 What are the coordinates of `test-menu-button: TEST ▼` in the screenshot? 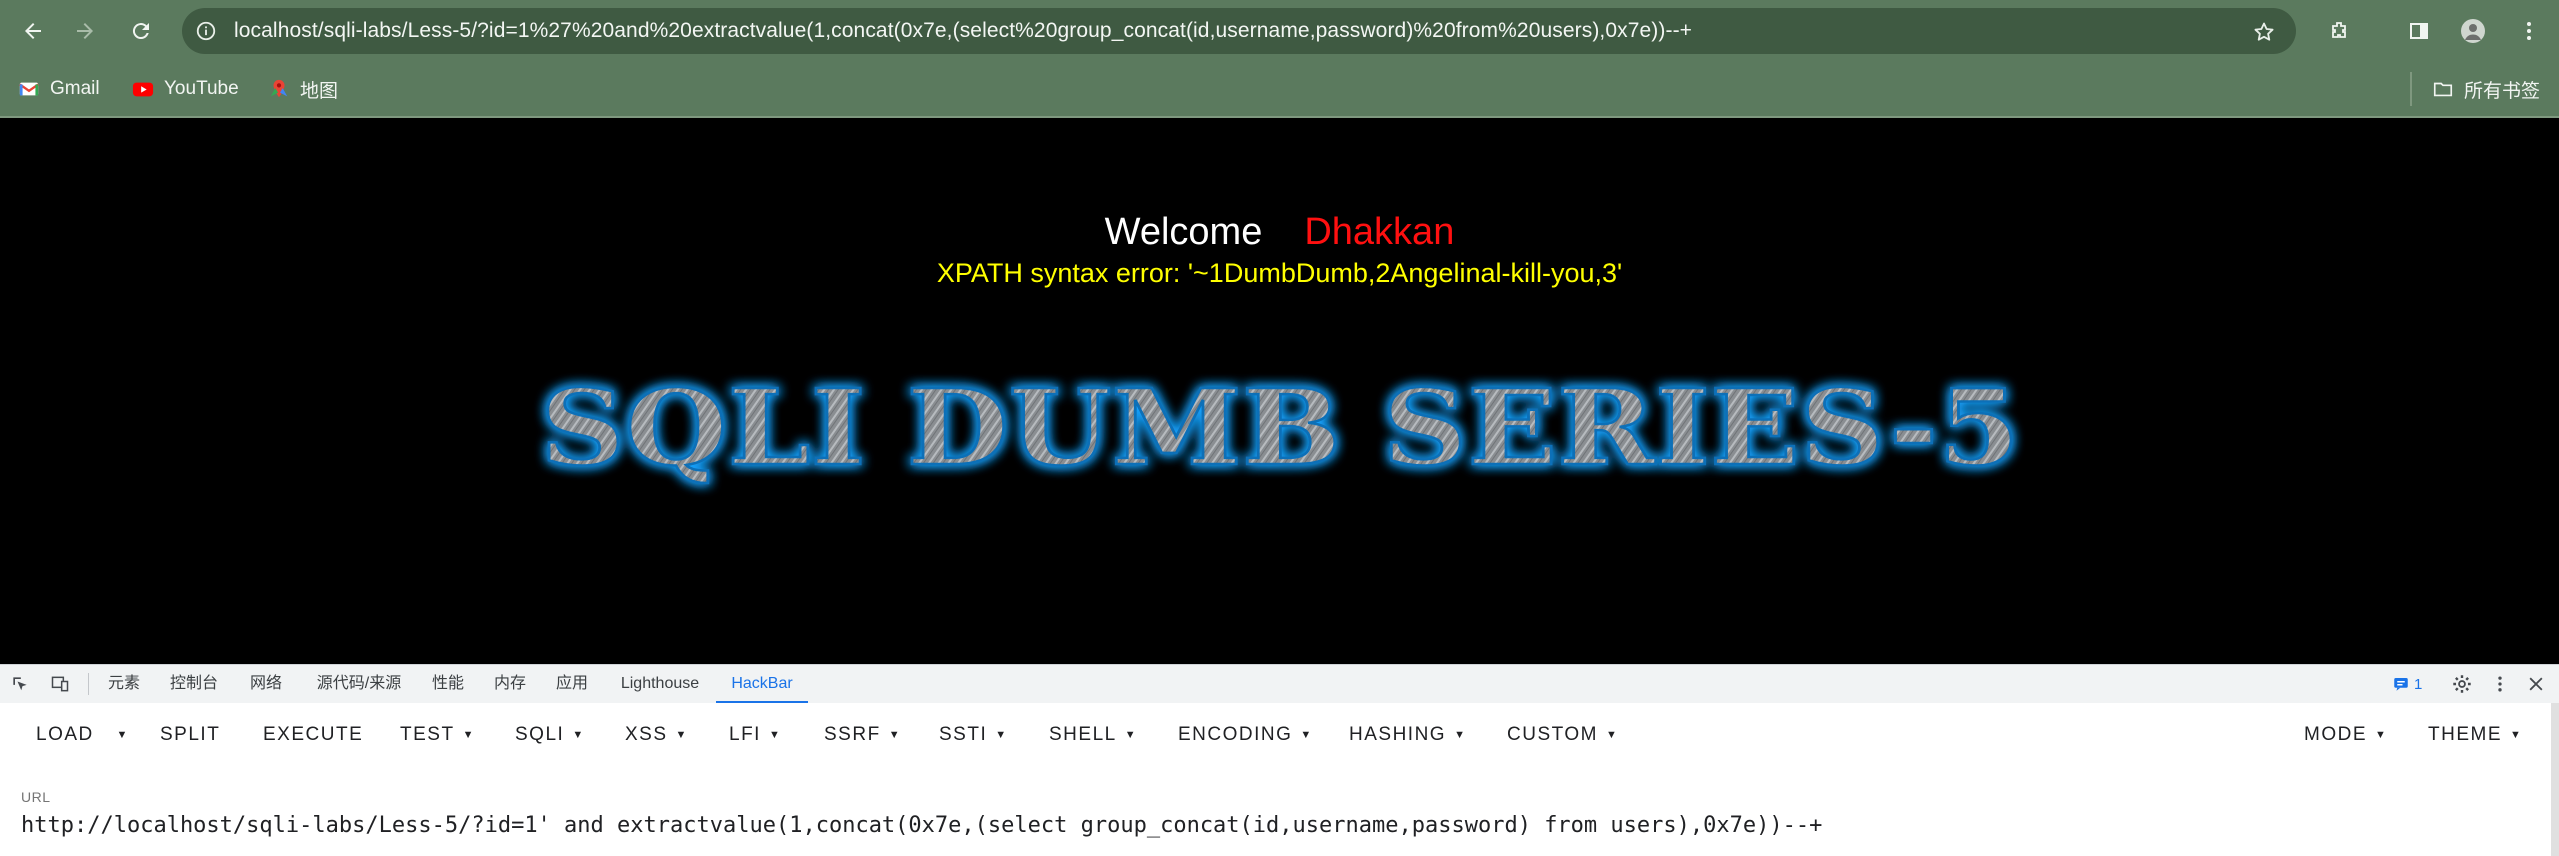 It's located at (436, 735).